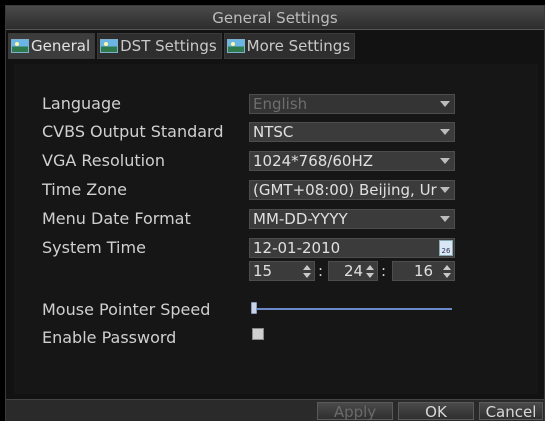  I want to click on tab-more-settings-label: More Settings, so click(298, 46).